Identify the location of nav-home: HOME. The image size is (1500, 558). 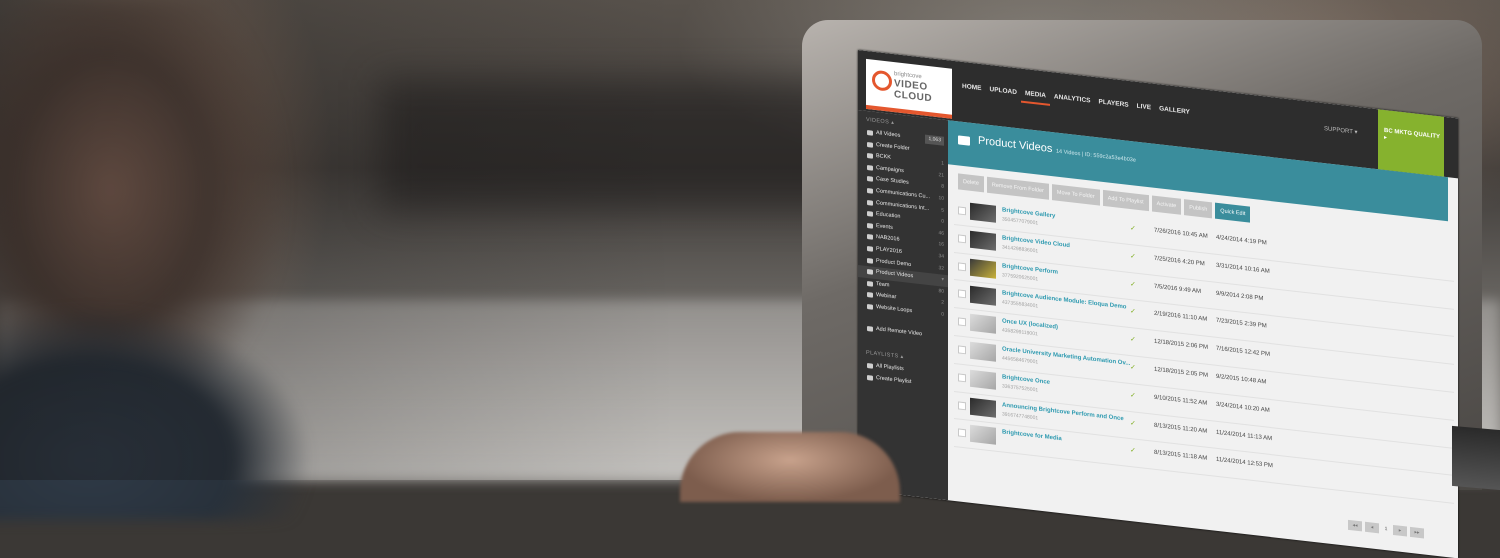
(972, 87).